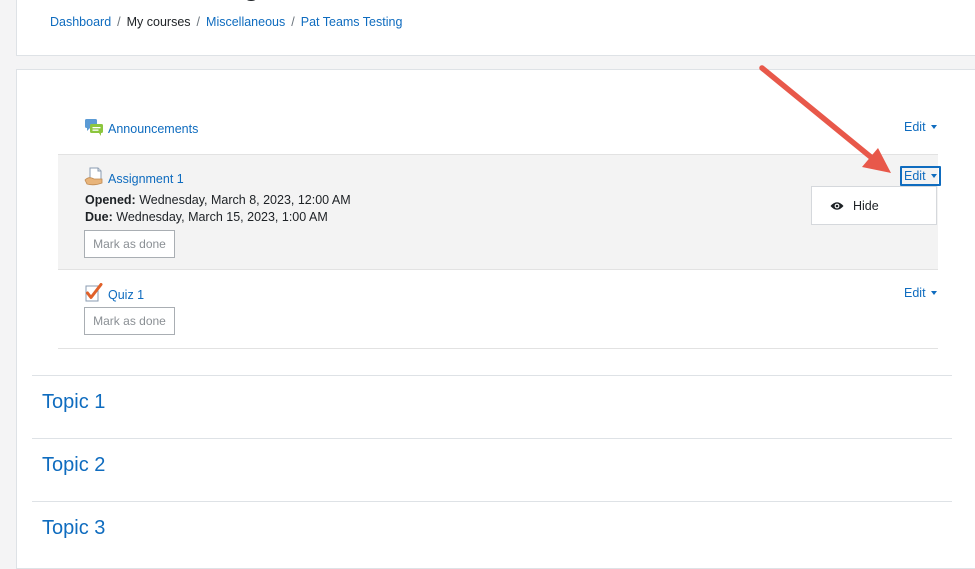  I want to click on assignment-edit-menu: Edit, so click(920, 176).